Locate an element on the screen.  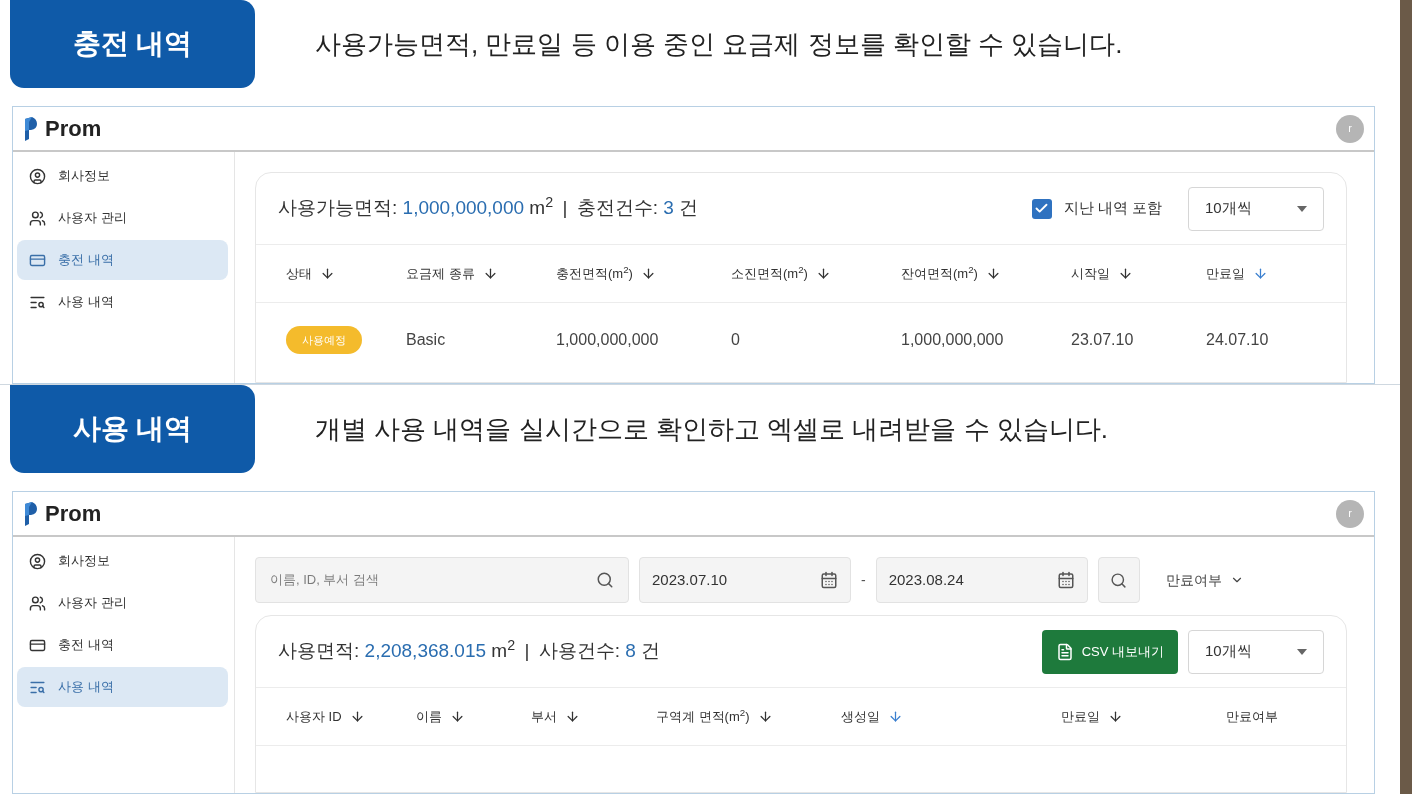
search-field: 이름, ID, 부서 검색 is located at coordinates (442, 580).